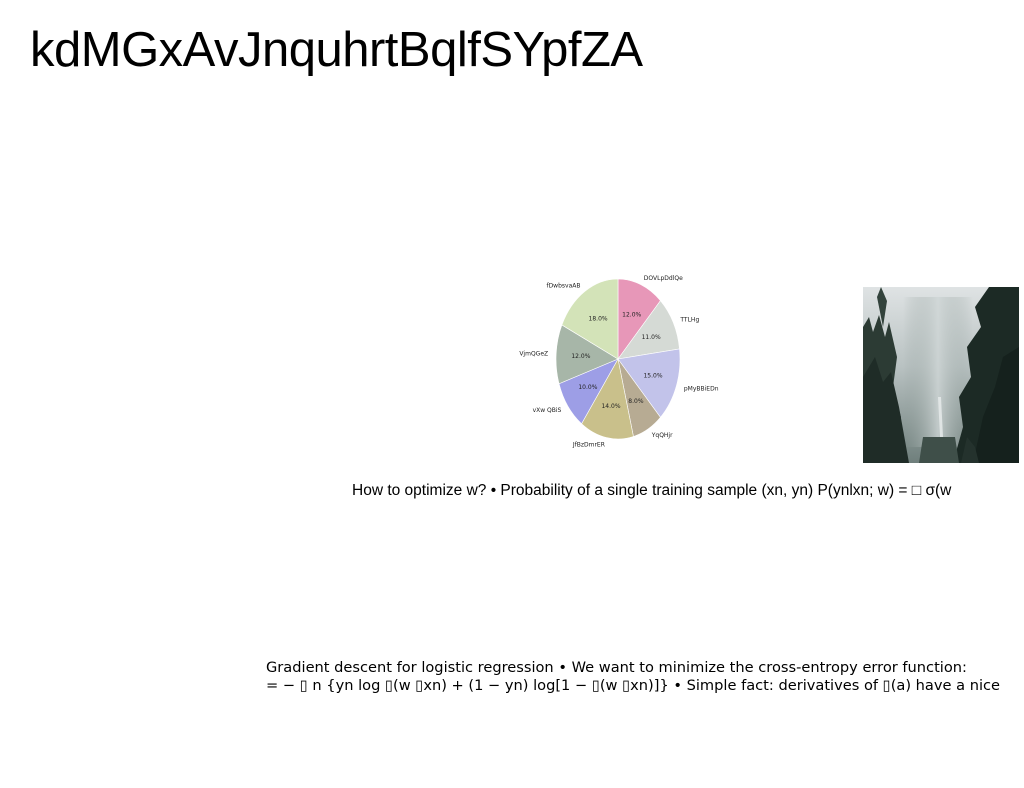 The width and height of the screenshot is (1024, 788). What do you see at coordinates (563, 286) in the screenshot?
I see `pie-category-label: fDwbsvaAB` at bounding box center [563, 286].